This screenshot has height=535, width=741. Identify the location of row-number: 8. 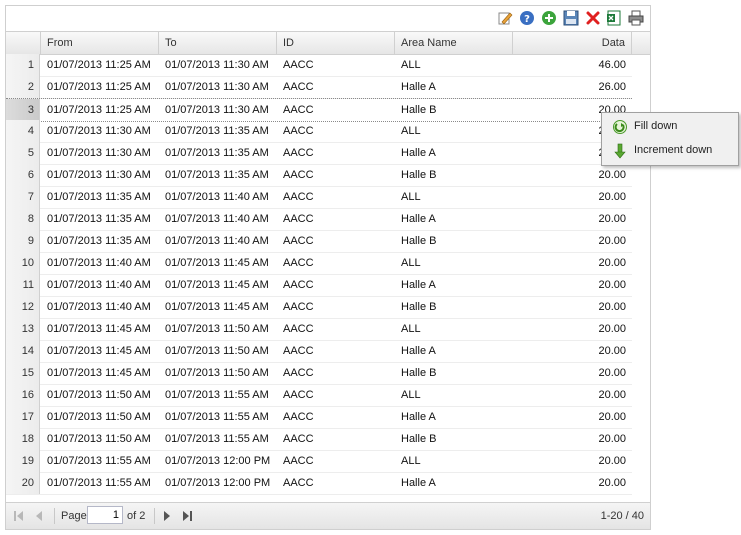
(23, 219).